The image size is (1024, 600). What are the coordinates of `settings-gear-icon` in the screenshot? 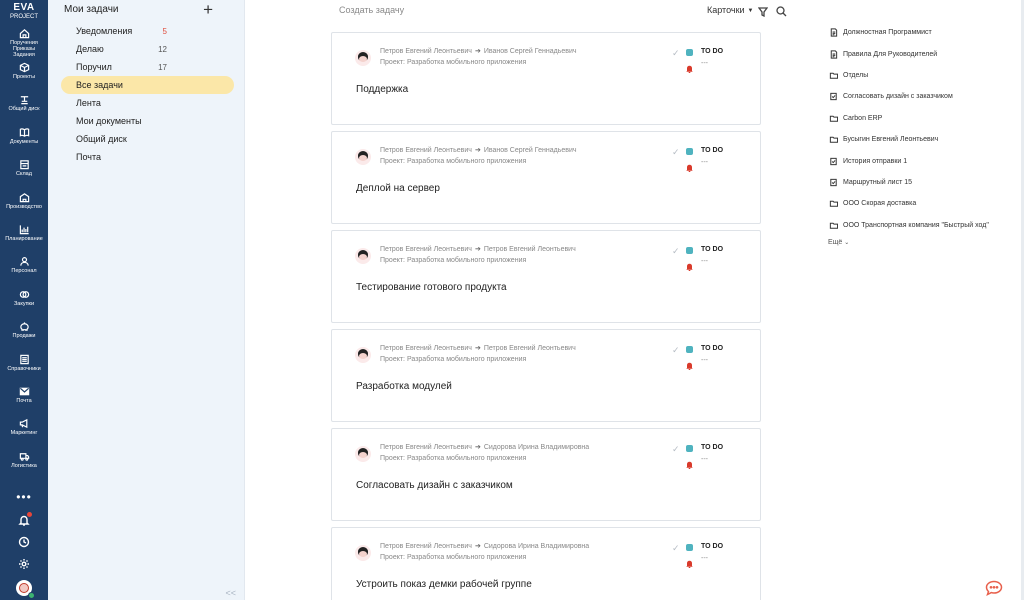 It's located at (24, 563).